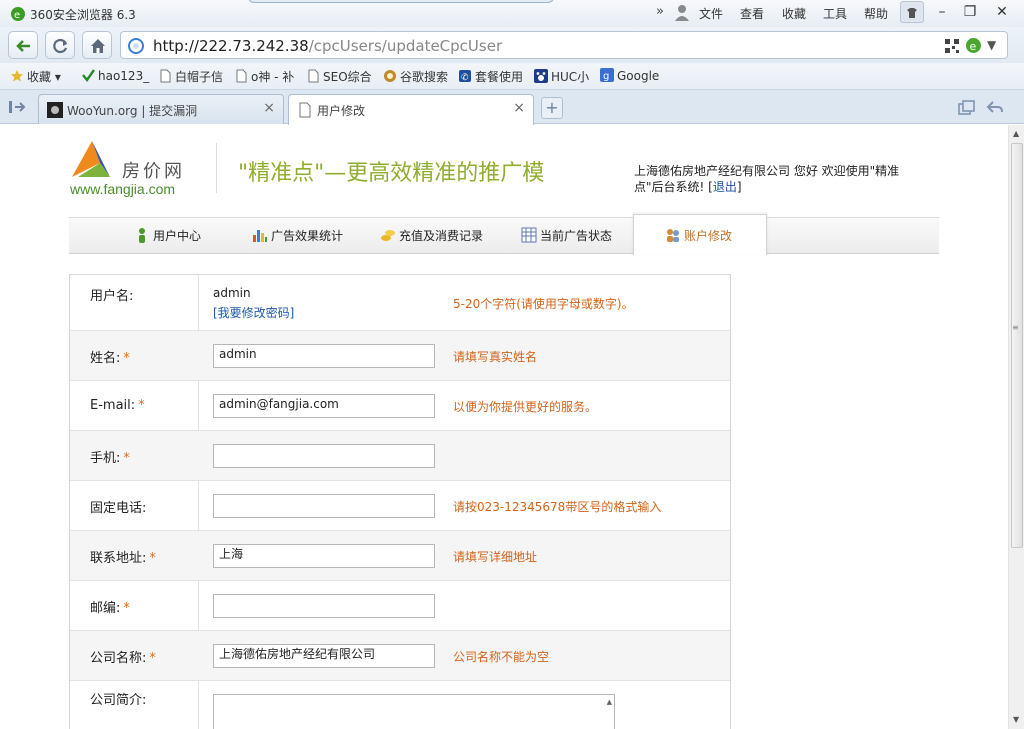 This screenshot has width=1024, height=729. I want to click on bookmark-whitehat: 白帽子信, so click(190, 77).